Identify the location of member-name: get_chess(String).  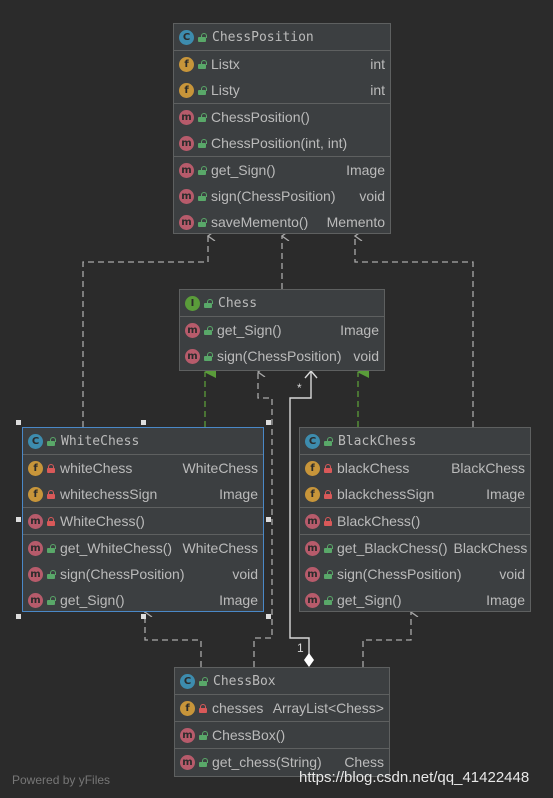
(267, 762).